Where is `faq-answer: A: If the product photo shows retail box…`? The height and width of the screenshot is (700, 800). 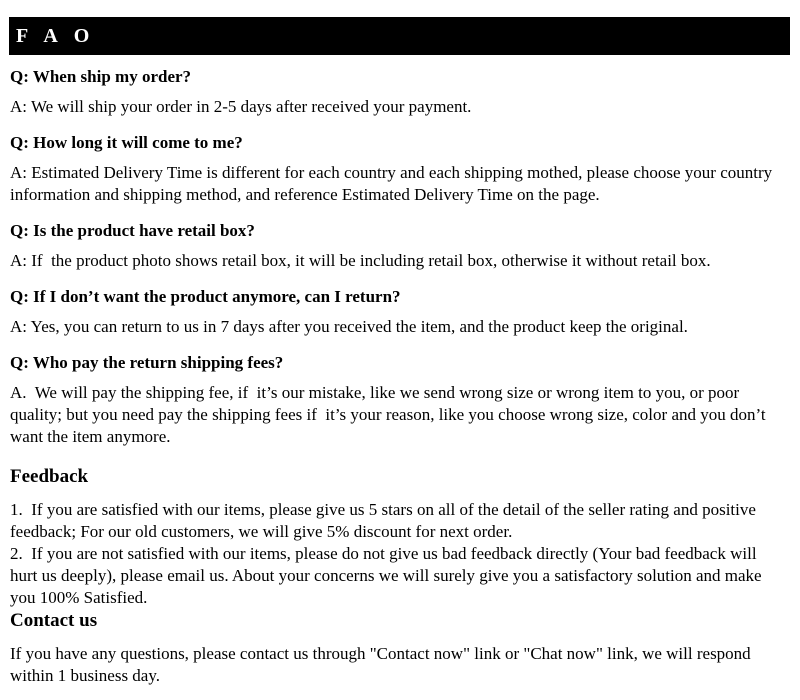 faq-answer: A: If the product photo shows retail box… is located at coordinates (360, 260).